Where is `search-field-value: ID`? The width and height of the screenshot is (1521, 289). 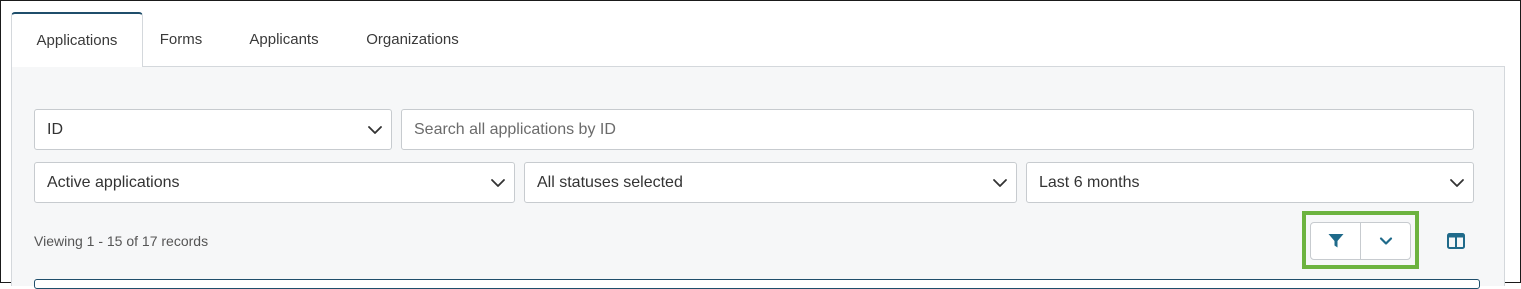
search-field-value: ID is located at coordinates (55, 129).